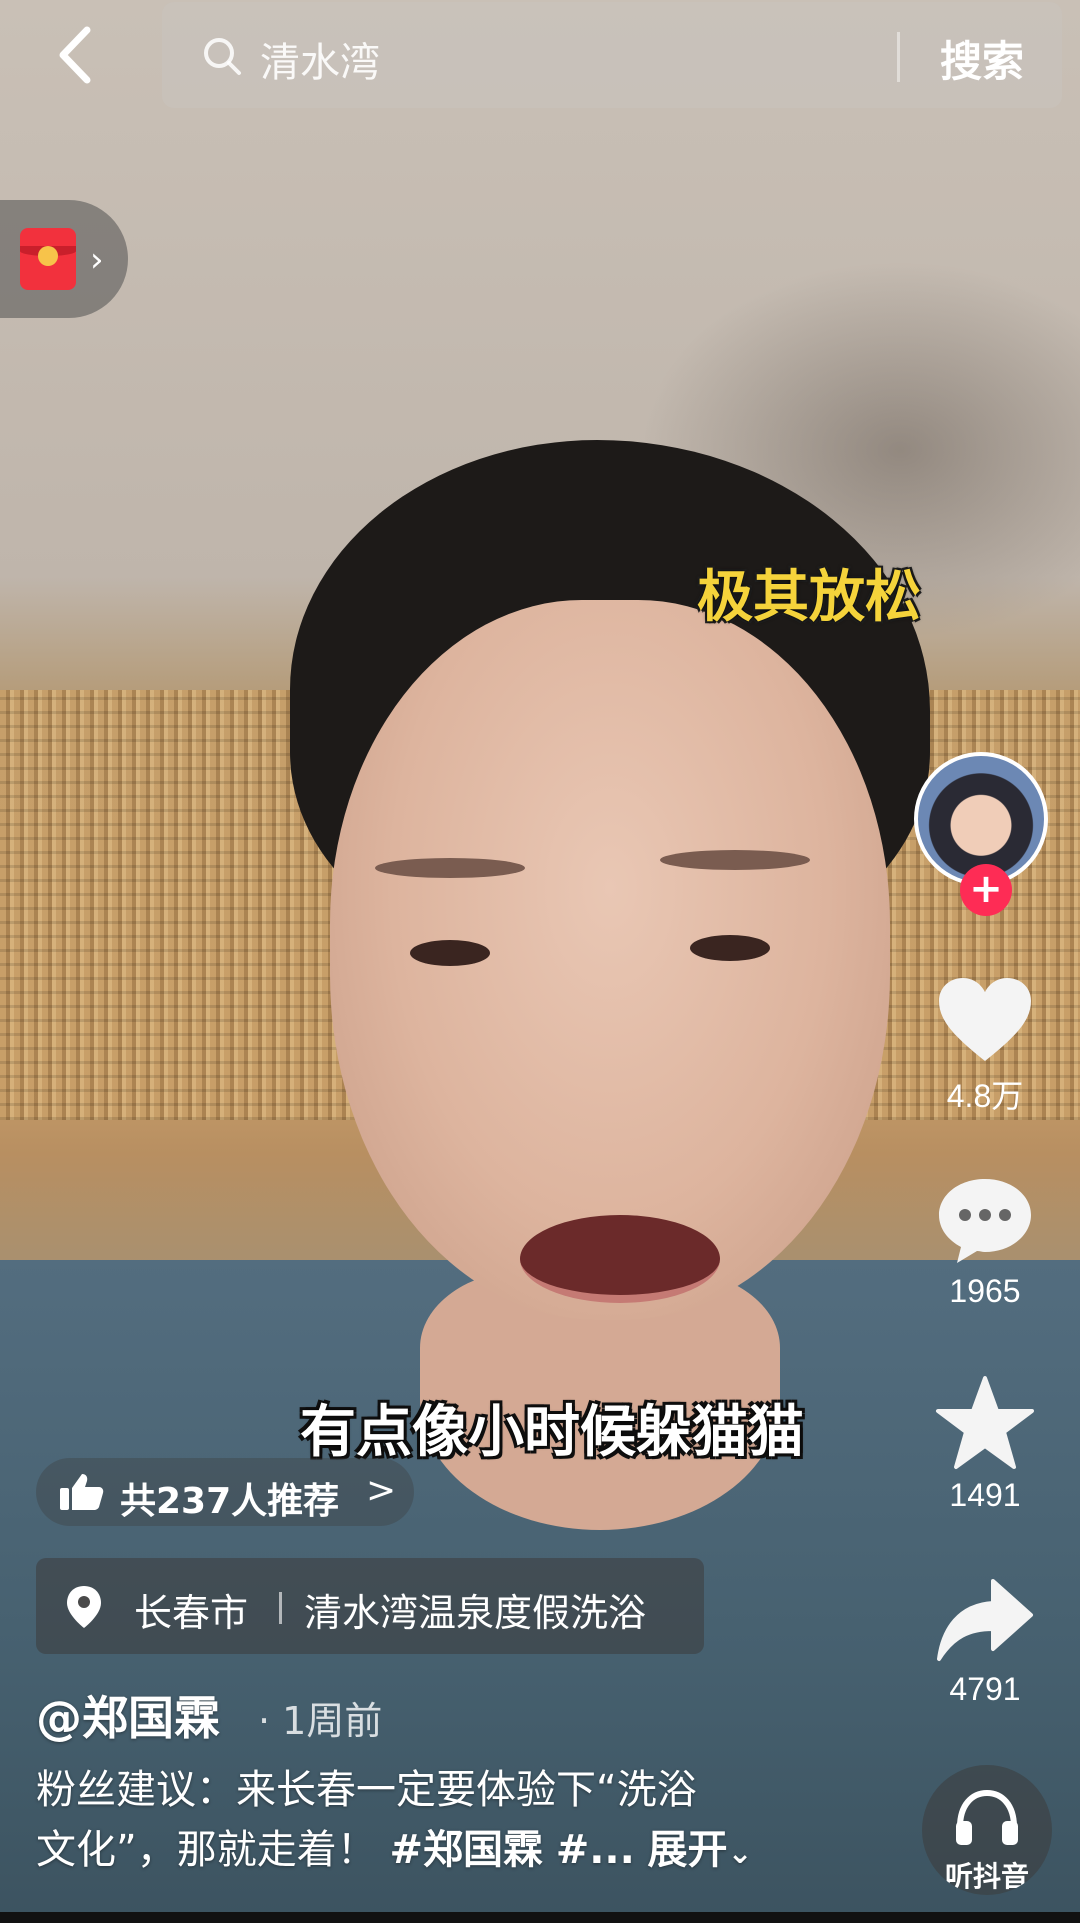  What do you see at coordinates (982, 58) in the screenshot?
I see `search-button: 搜索` at bounding box center [982, 58].